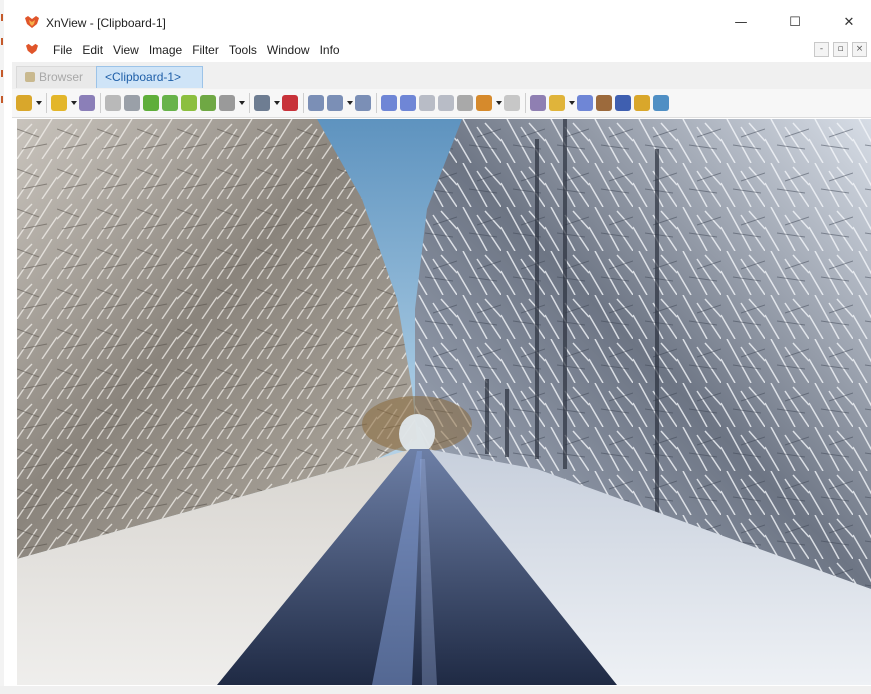 This screenshot has width=871, height=694. Describe the element at coordinates (151, 103) in the screenshot. I see `green-globe-icon` at that location.